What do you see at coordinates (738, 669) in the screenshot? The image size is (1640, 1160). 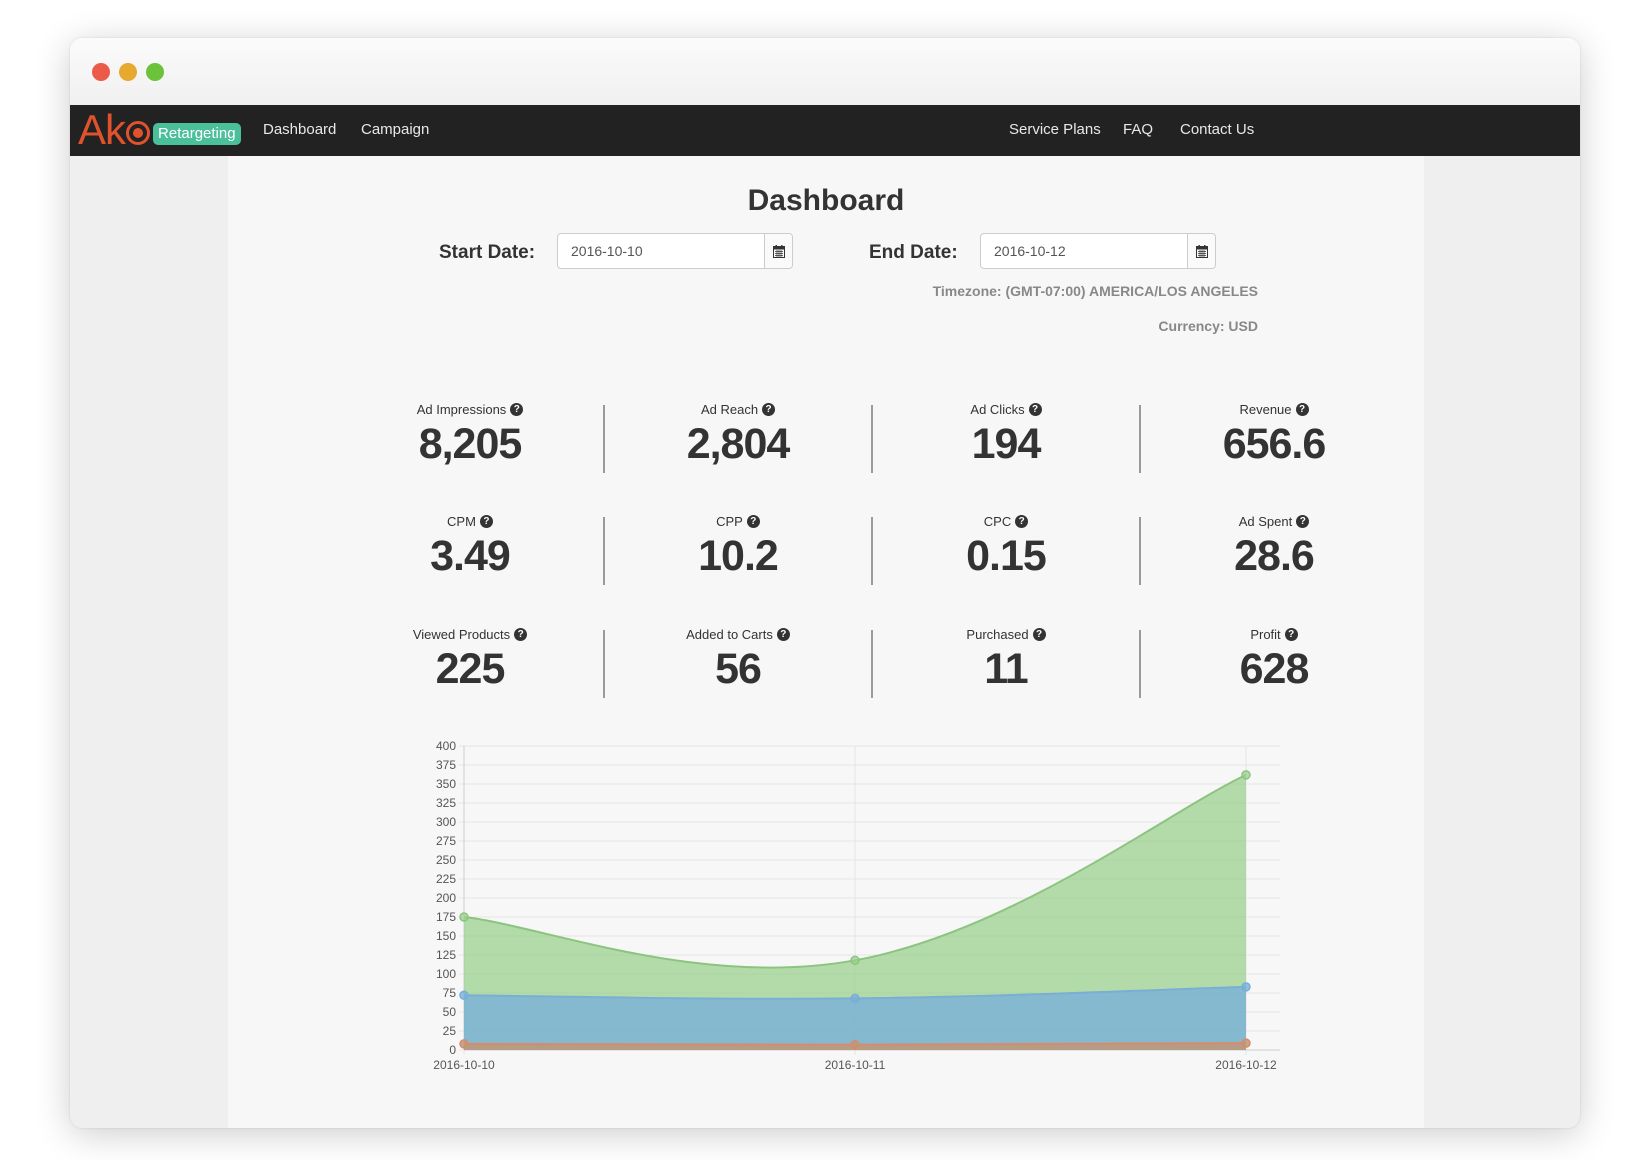 I see `stat-value: 56` at bounding box center [738, 669].